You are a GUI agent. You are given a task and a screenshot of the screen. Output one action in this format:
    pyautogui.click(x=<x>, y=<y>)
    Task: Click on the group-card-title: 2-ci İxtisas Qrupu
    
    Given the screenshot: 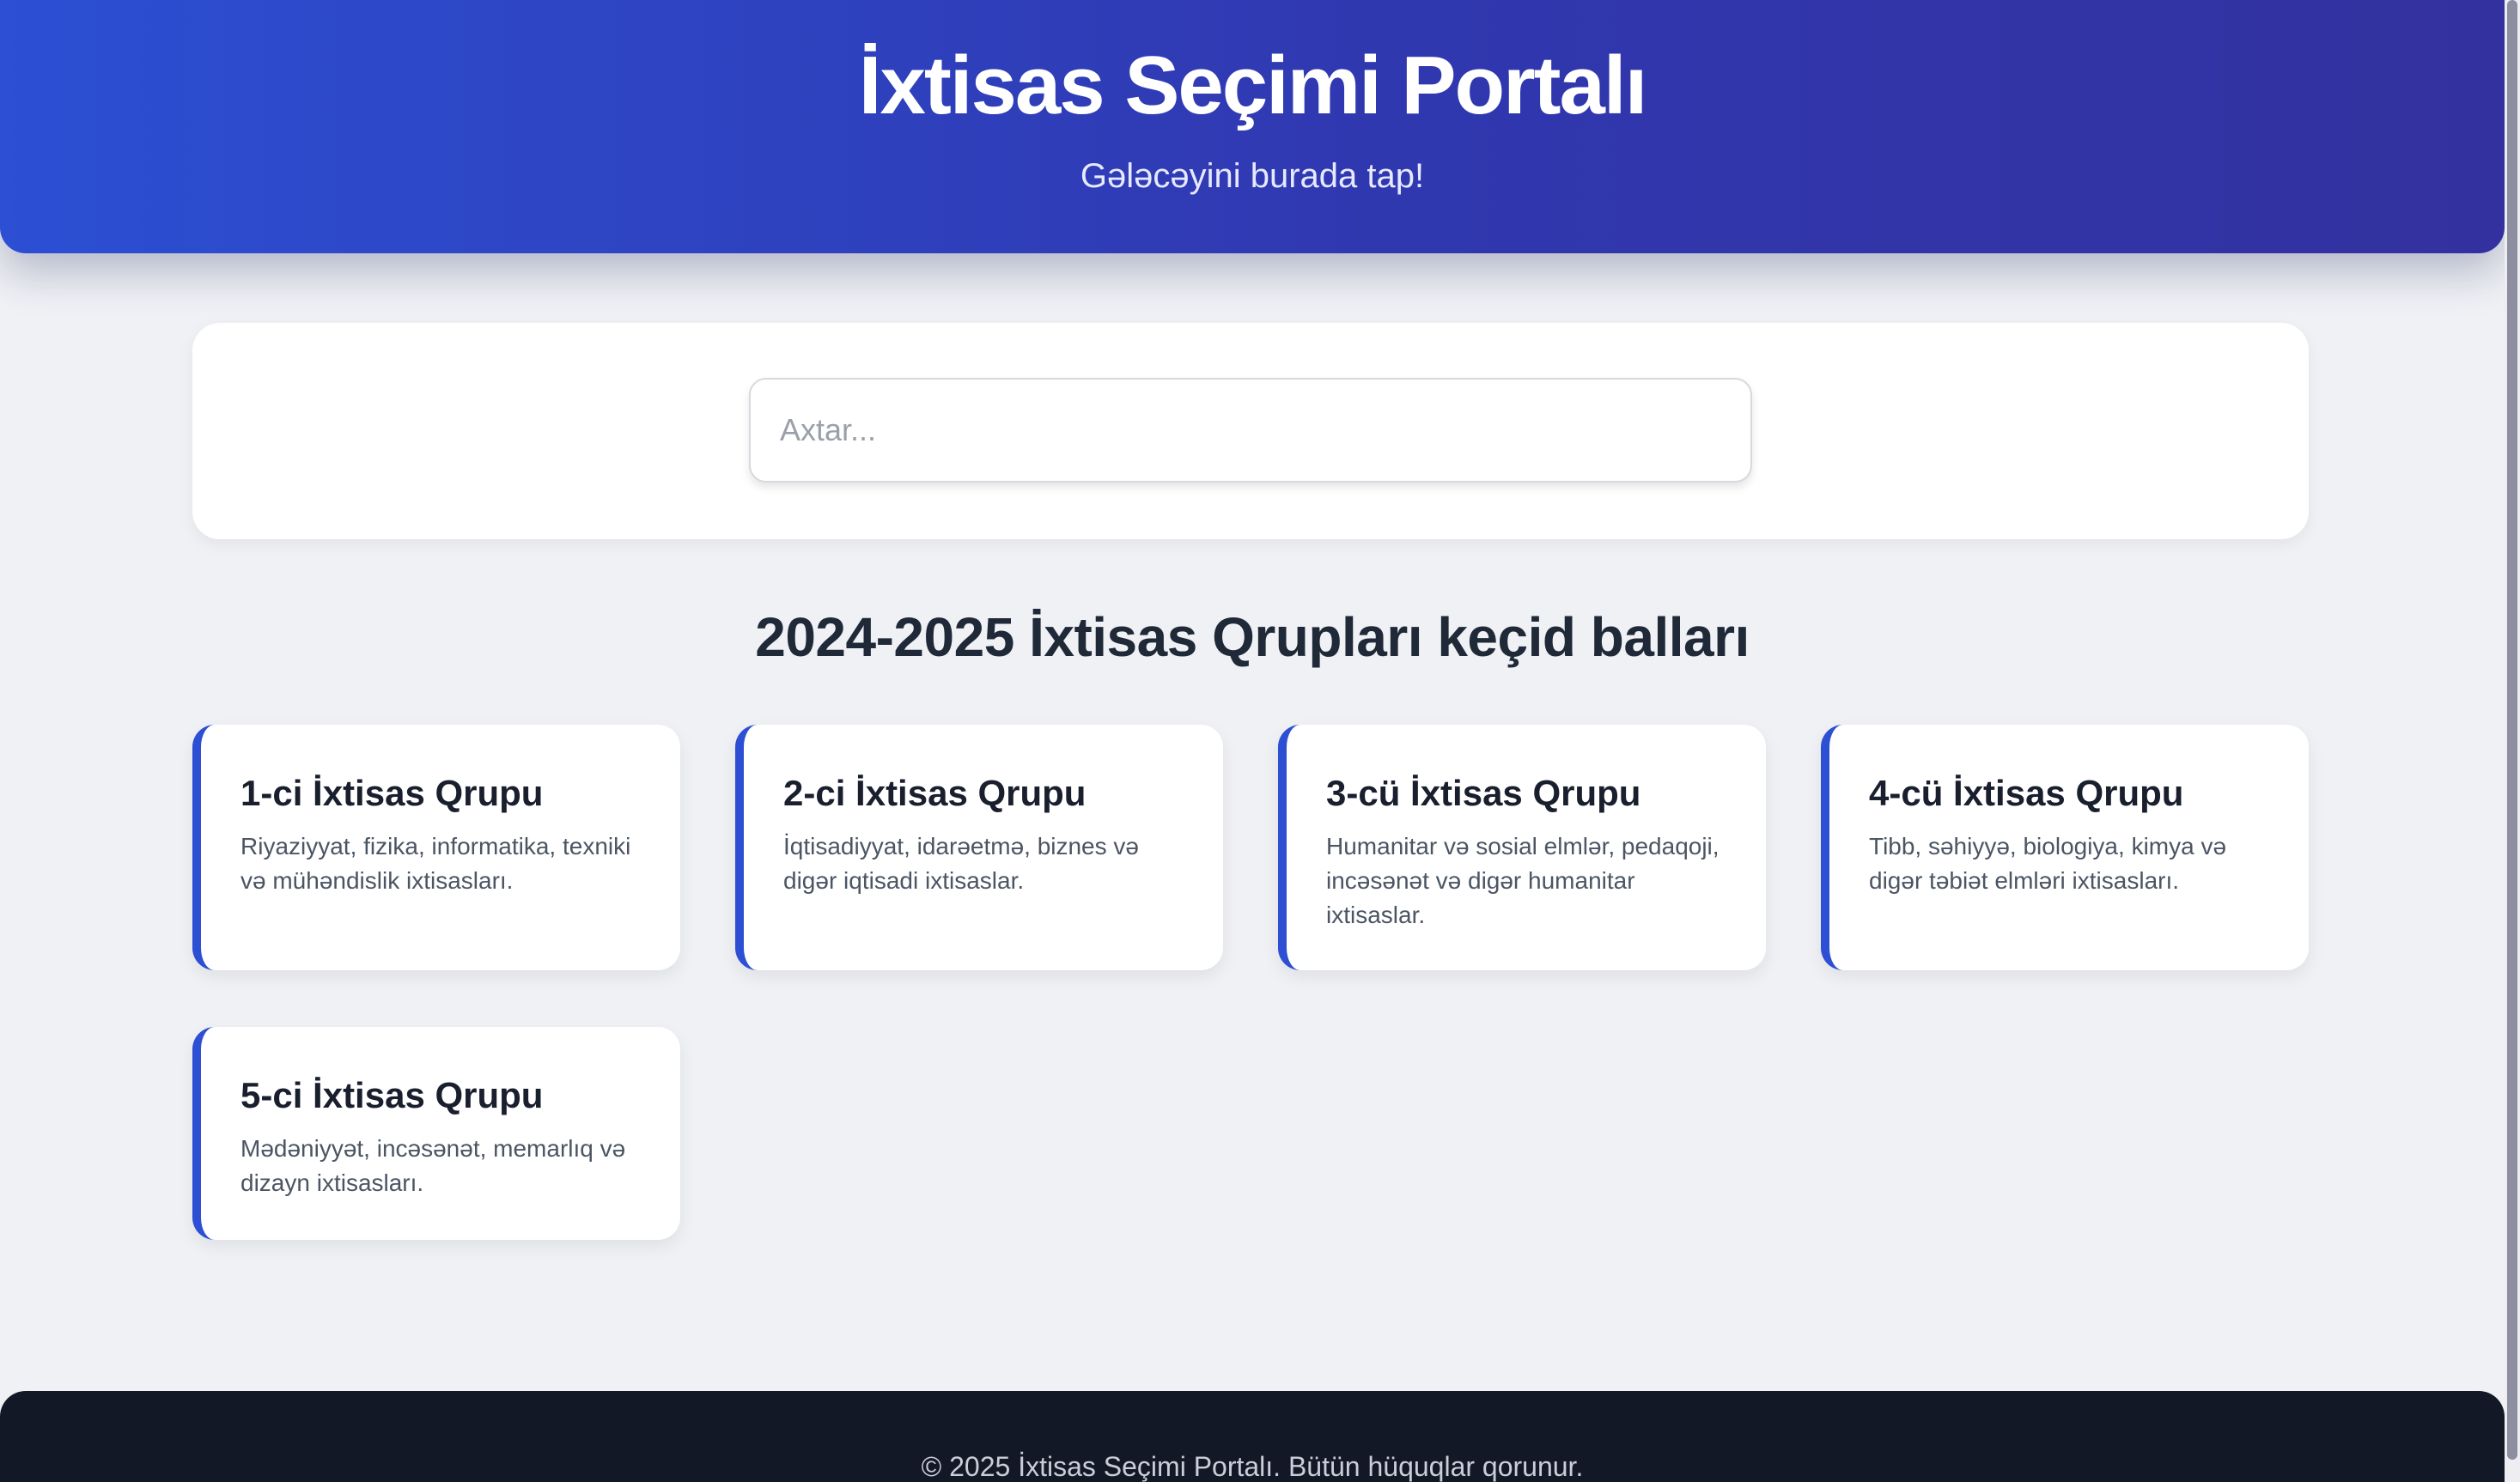 What is the action you would take?
    pyautogui.click(x=935, y=793)
    